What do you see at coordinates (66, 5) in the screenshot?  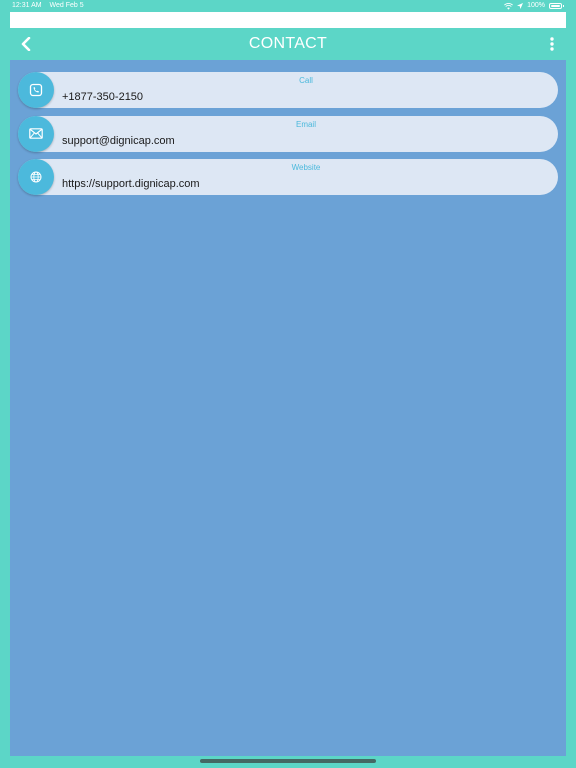 I see `status-date: Wed Feb 5` at bounding box center [66, 5].